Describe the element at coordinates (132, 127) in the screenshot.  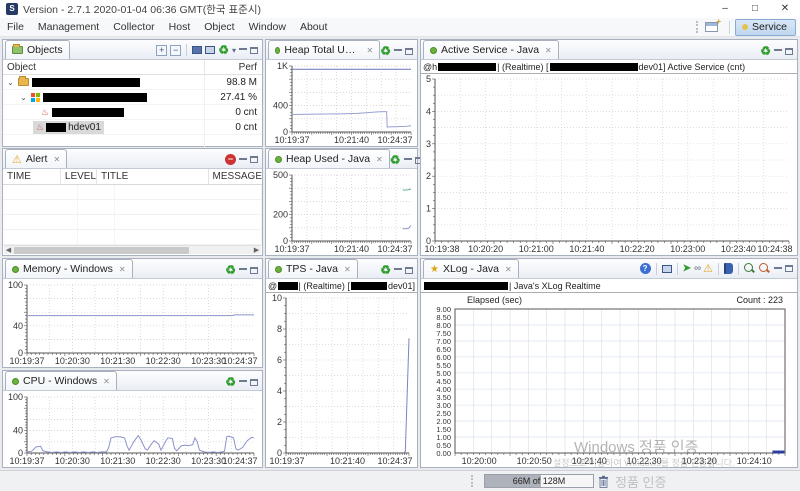
I see `tree-row-java-object-2: ♨ hdev01 0 cnt` at that location.